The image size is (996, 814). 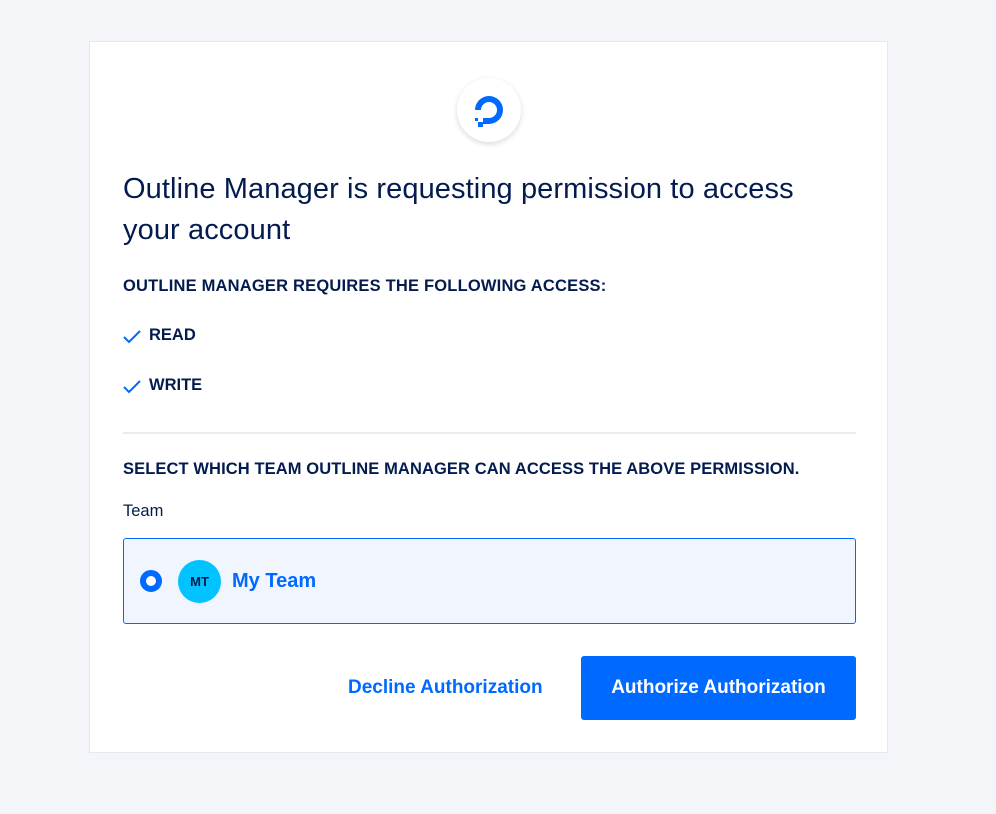 I want to click on team-radio-button, so click(x=151, y=581).